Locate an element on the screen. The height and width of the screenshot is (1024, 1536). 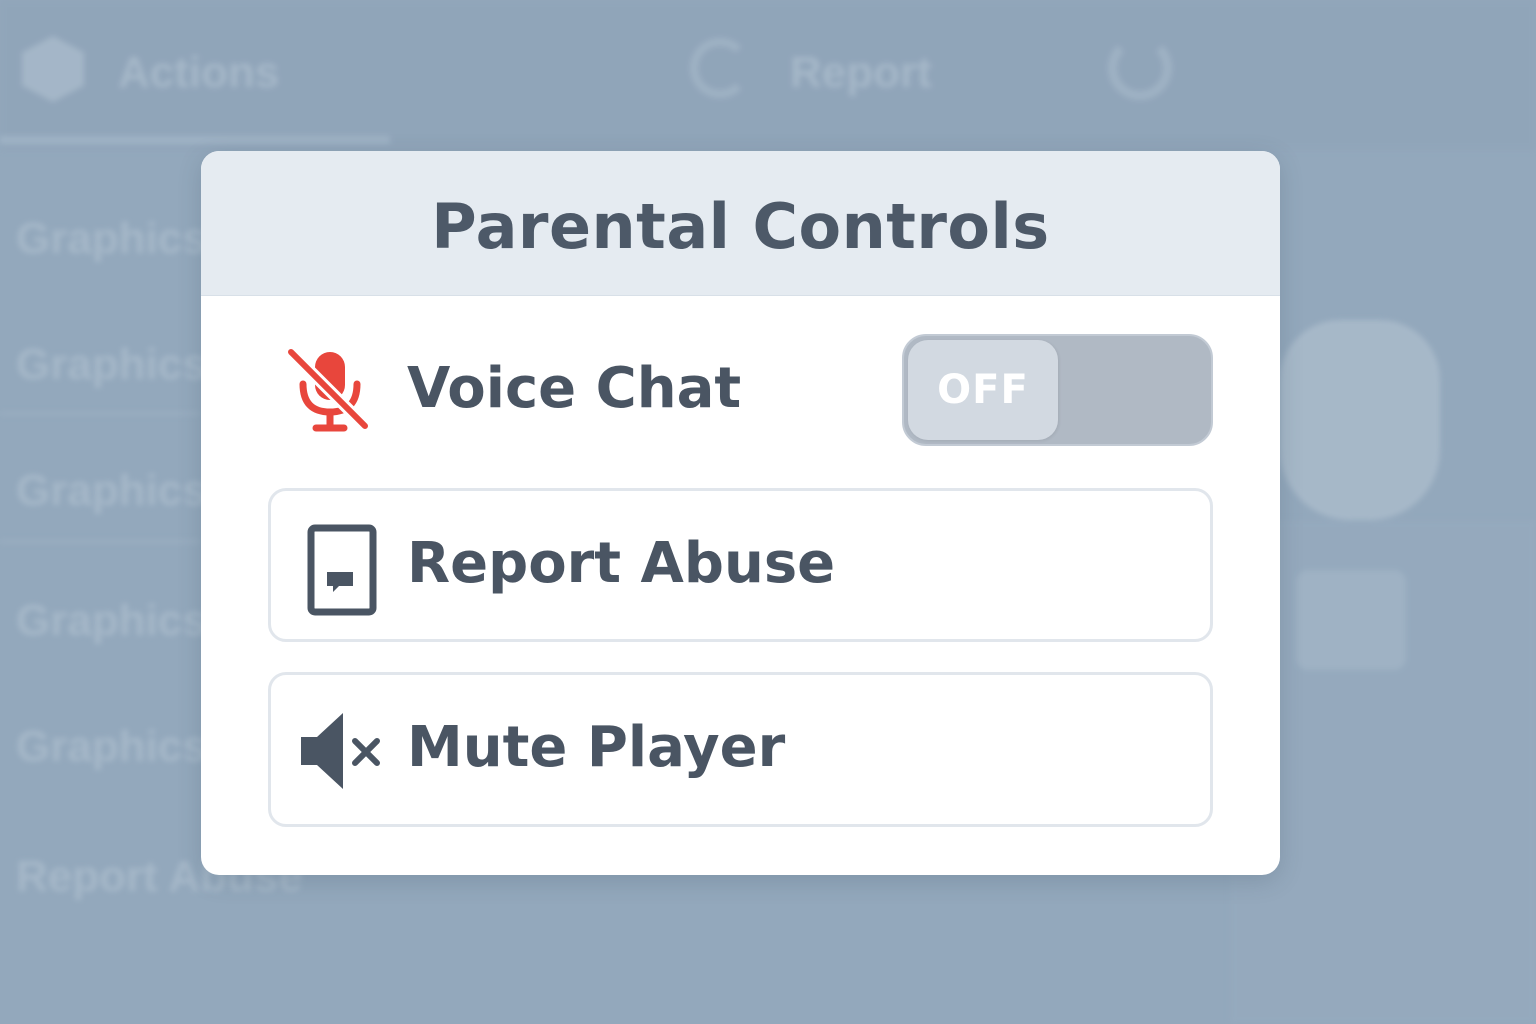
refresh-icon is located at coordinates (1140, 68).